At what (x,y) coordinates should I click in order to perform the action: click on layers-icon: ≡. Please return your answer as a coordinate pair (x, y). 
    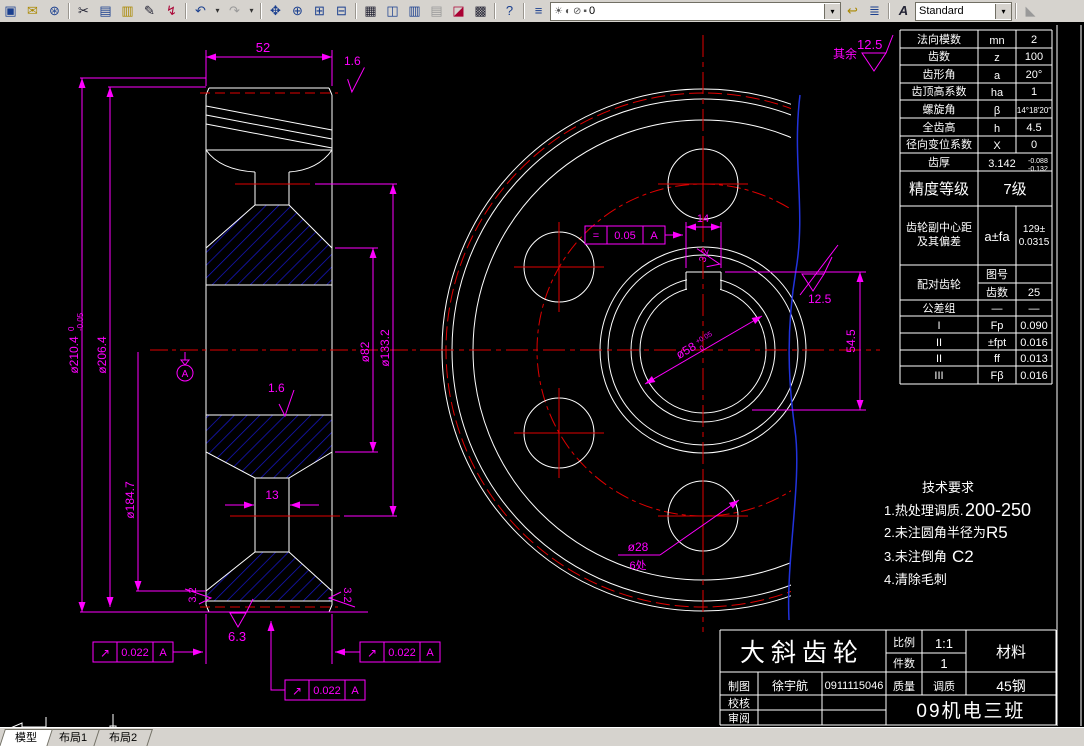
    Looking at the image, I should click on (538, 11).